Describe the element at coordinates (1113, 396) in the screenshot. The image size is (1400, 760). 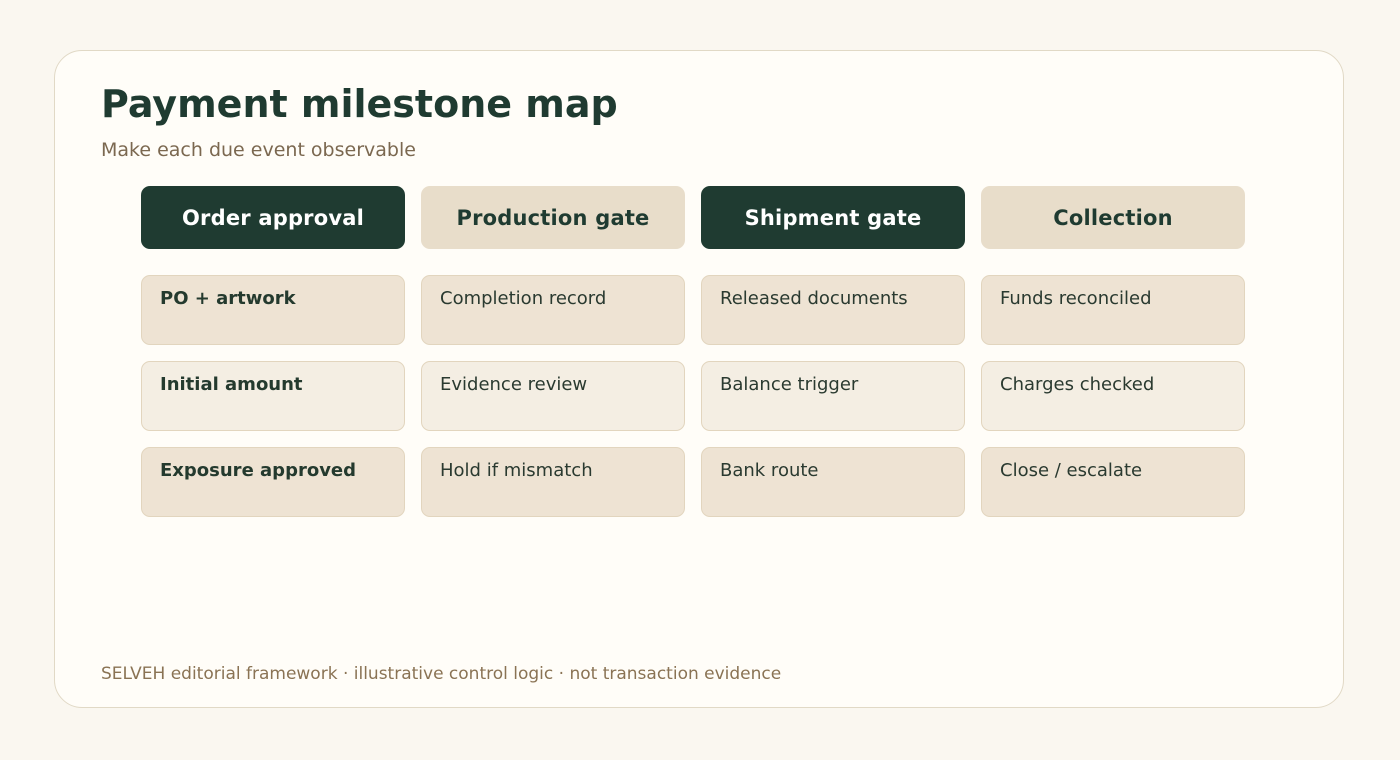
I see `milestone-cell: Charges checked` at that location.